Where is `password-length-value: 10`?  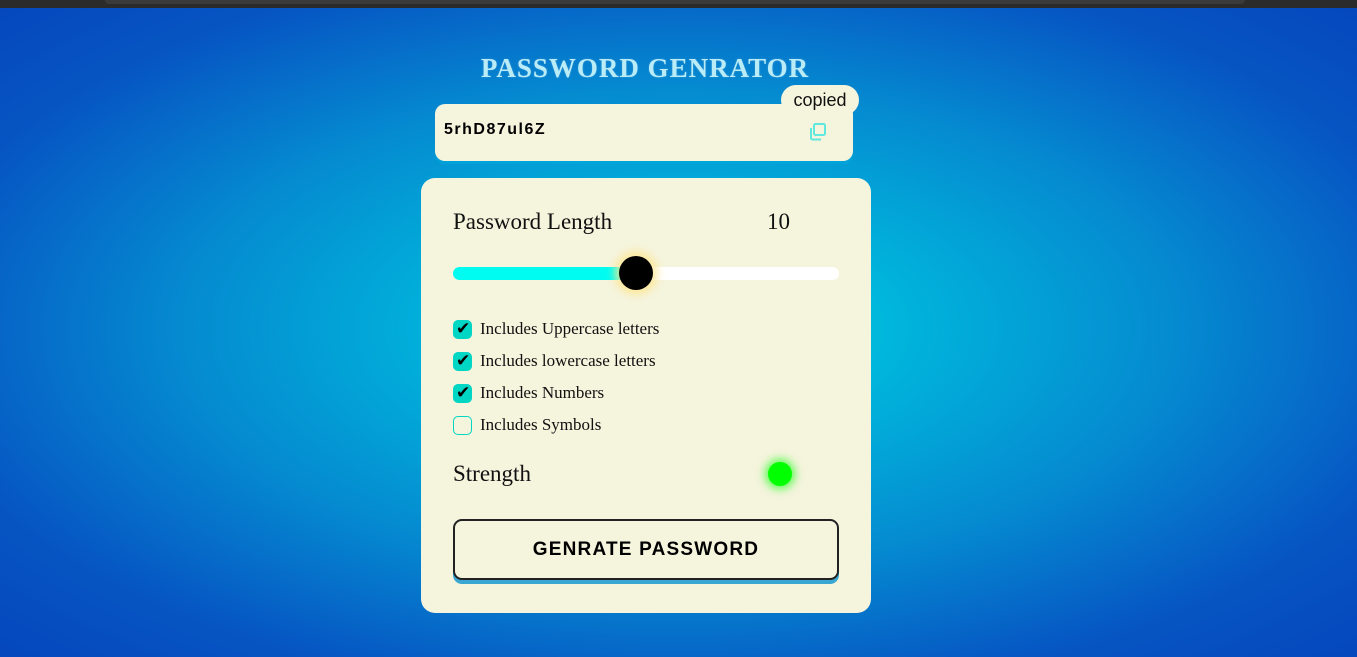
password-length-value: 10 is located at coordinates (778, 221).